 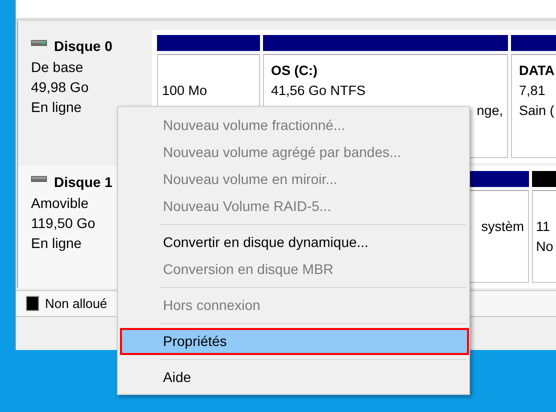 I want to click on partition-info: 41,56 Go NTFS, so click(x=319, y=91).